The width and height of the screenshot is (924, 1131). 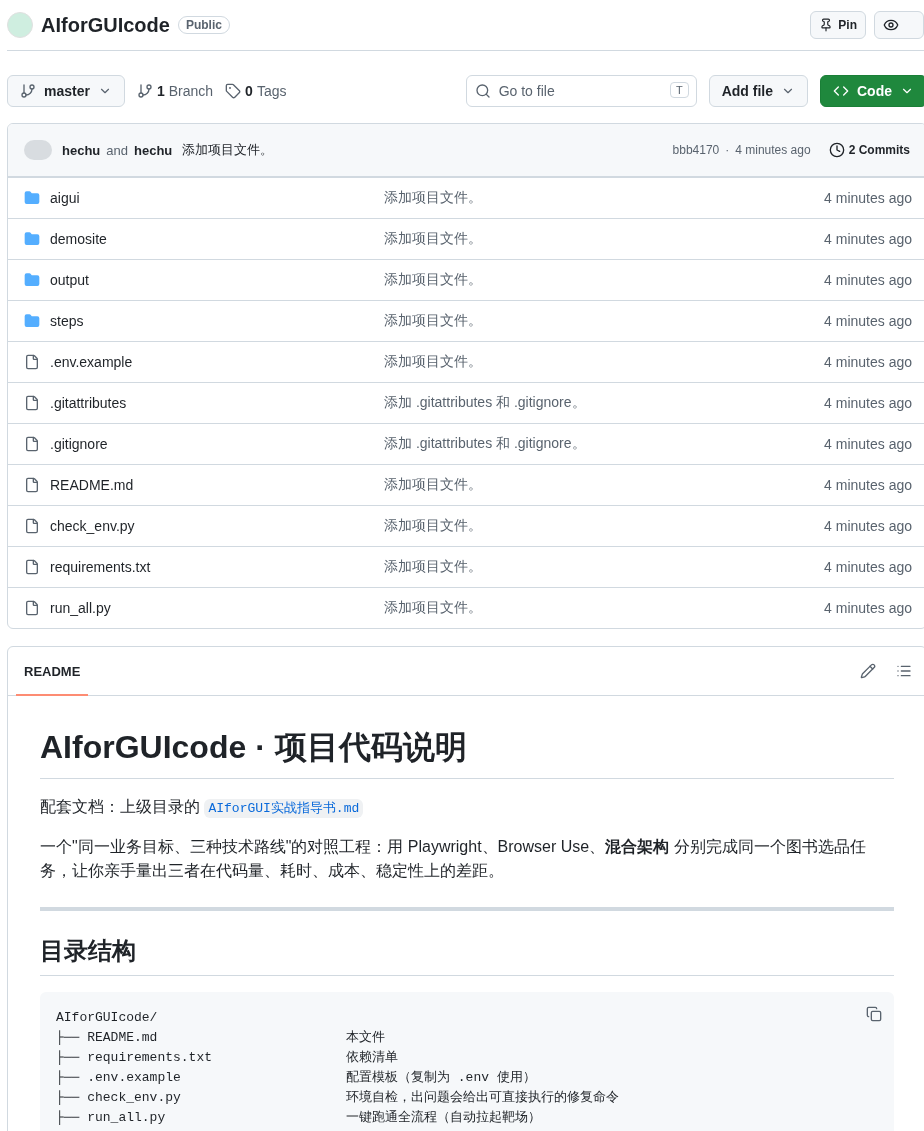 I want to click on intro-paragraph: 一个"同一业务目标、三种技术路线"的对照工程：用 Playwright、Browser Use、混合架构 分别完成同一个图书选品任务，让你亲手量出三者在代码量、耗时、成本、稳定性上的差距。, so click(x=453, y=859).